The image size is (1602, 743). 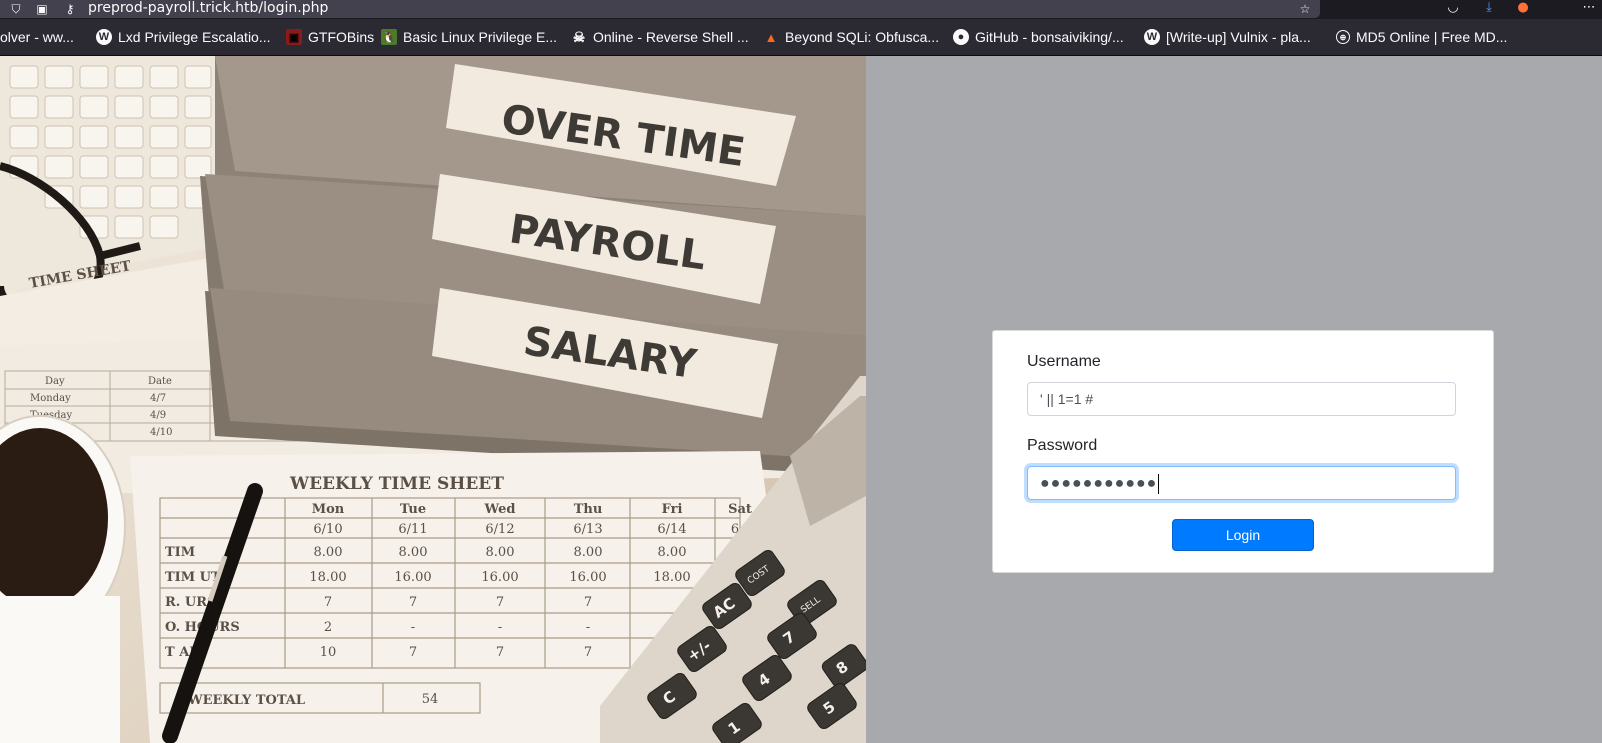 I want to click on svg-text: 6/12, so click(x=499, y=529).